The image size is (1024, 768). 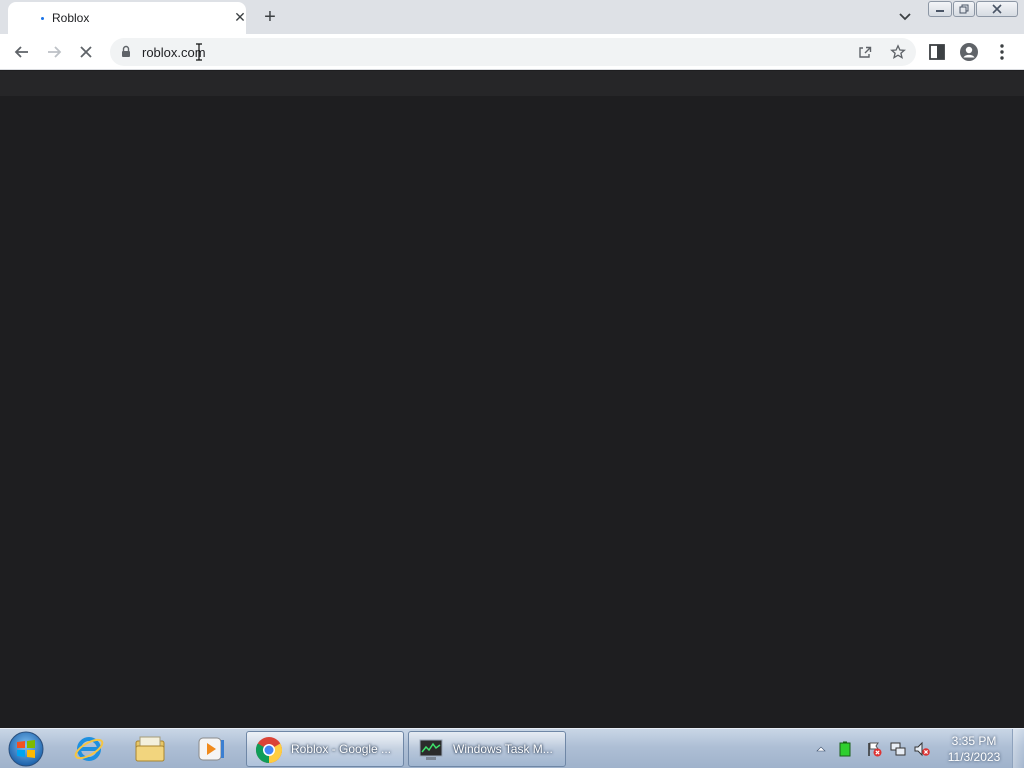 I want to click on show-hidden-icons-icon, so click(x=821, y=749).